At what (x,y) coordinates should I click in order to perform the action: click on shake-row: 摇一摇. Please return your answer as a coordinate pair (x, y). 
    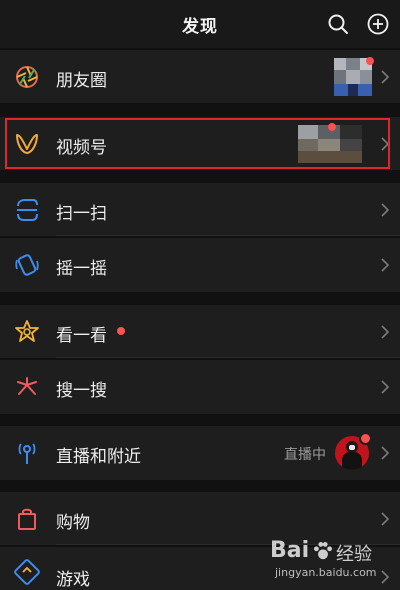
    Looking at the image, I should click on (200, 265).